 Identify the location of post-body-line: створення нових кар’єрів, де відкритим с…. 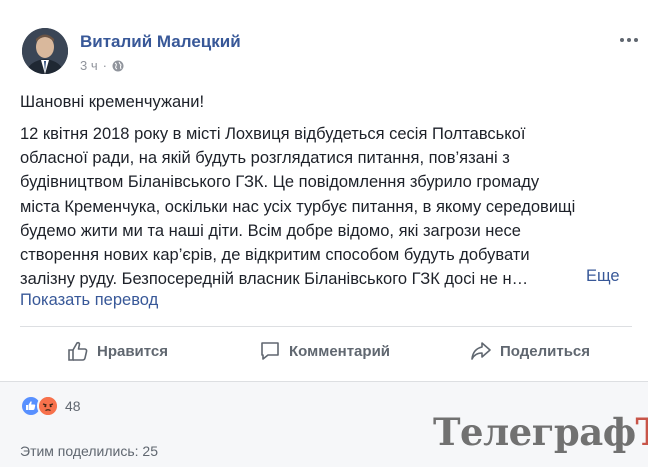
(275, 255).